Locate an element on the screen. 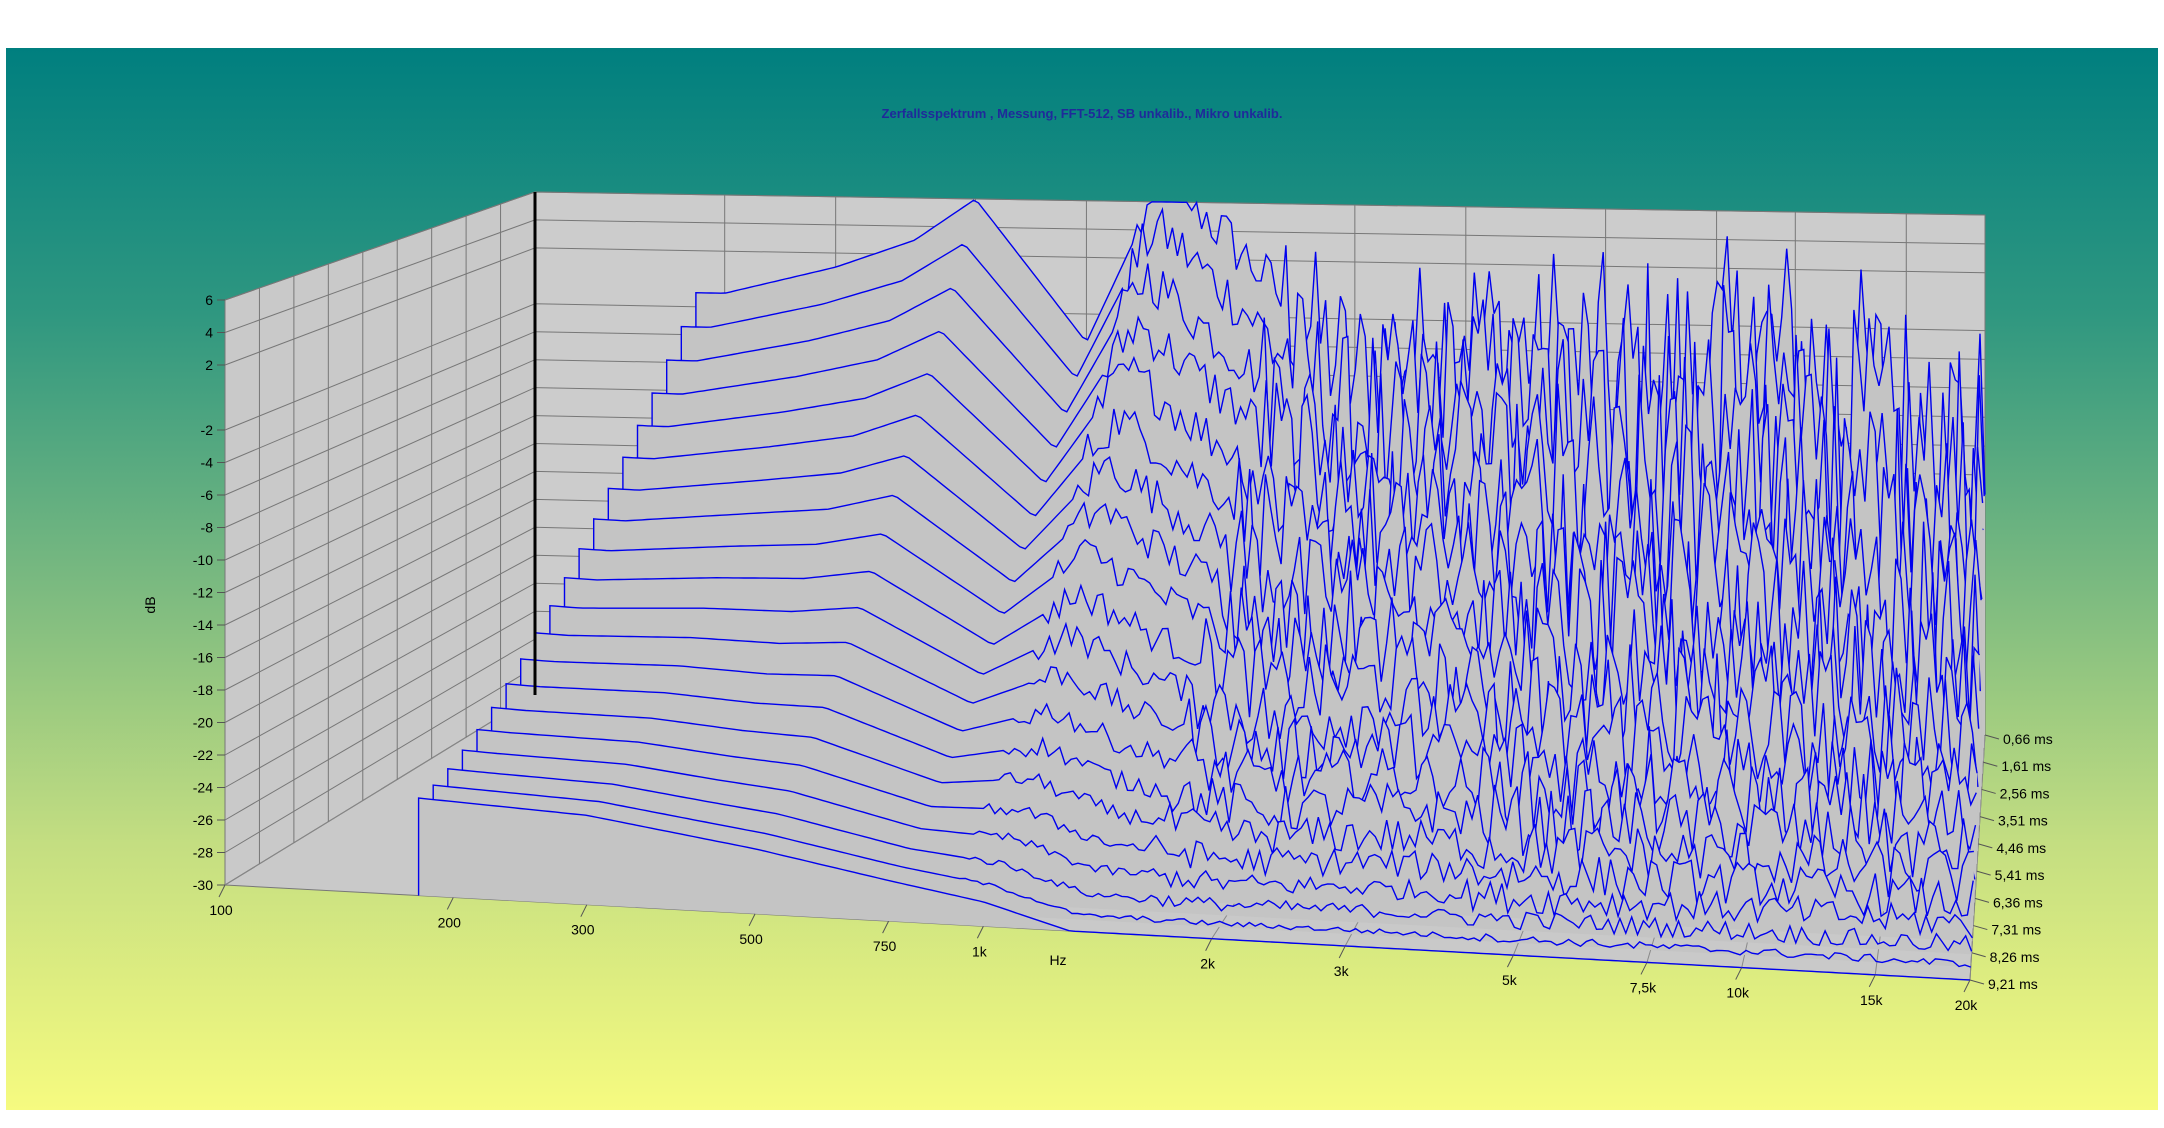  z-tick-label: 3,51 ms is located at coordinates (2023, 821).